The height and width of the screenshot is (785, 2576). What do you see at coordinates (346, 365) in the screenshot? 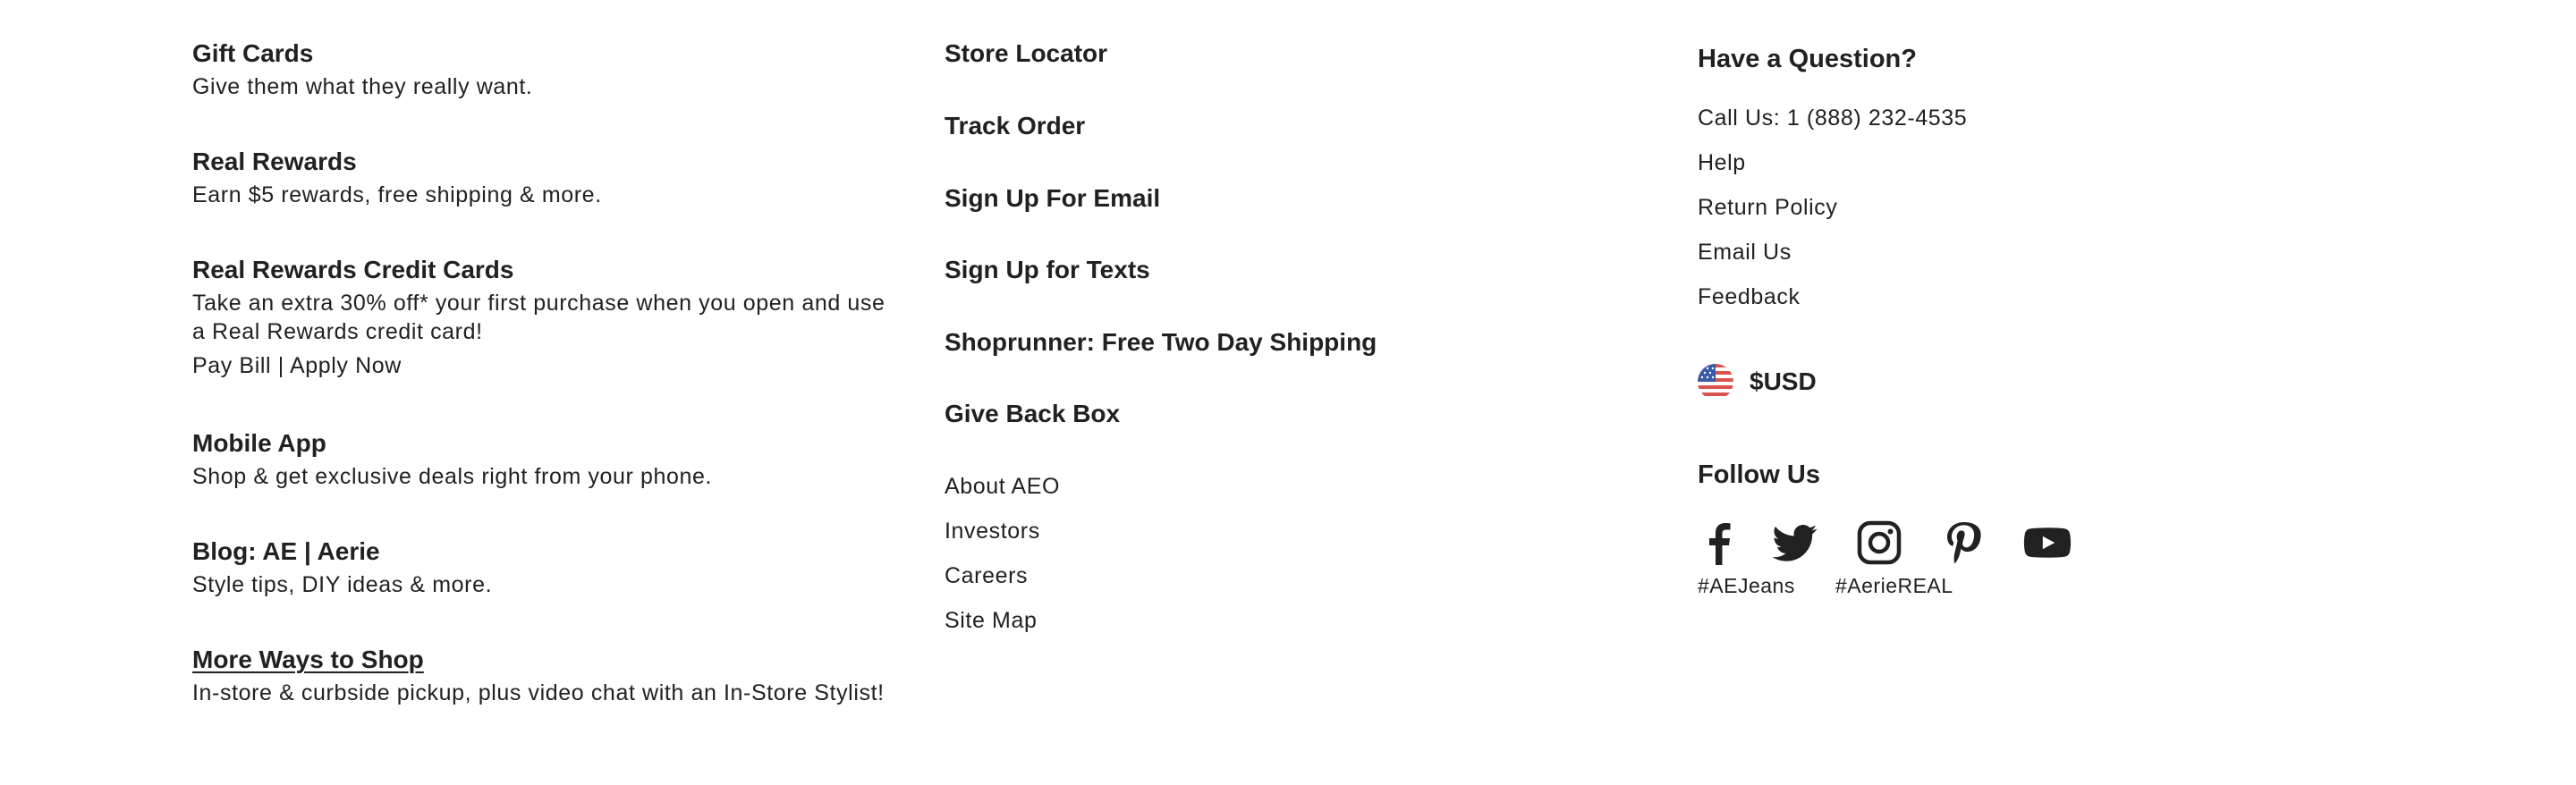
I see `apply-now-link: Apply Now` at bounding box center [346, 365].